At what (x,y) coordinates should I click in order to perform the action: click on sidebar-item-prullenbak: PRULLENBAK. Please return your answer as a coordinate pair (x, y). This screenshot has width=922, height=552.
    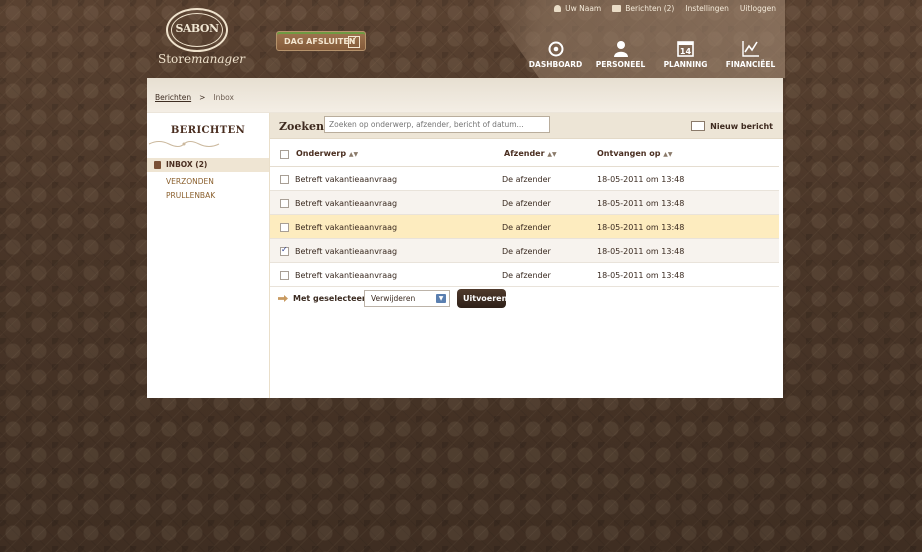
    Looking at the image, I should click on (208, 196).